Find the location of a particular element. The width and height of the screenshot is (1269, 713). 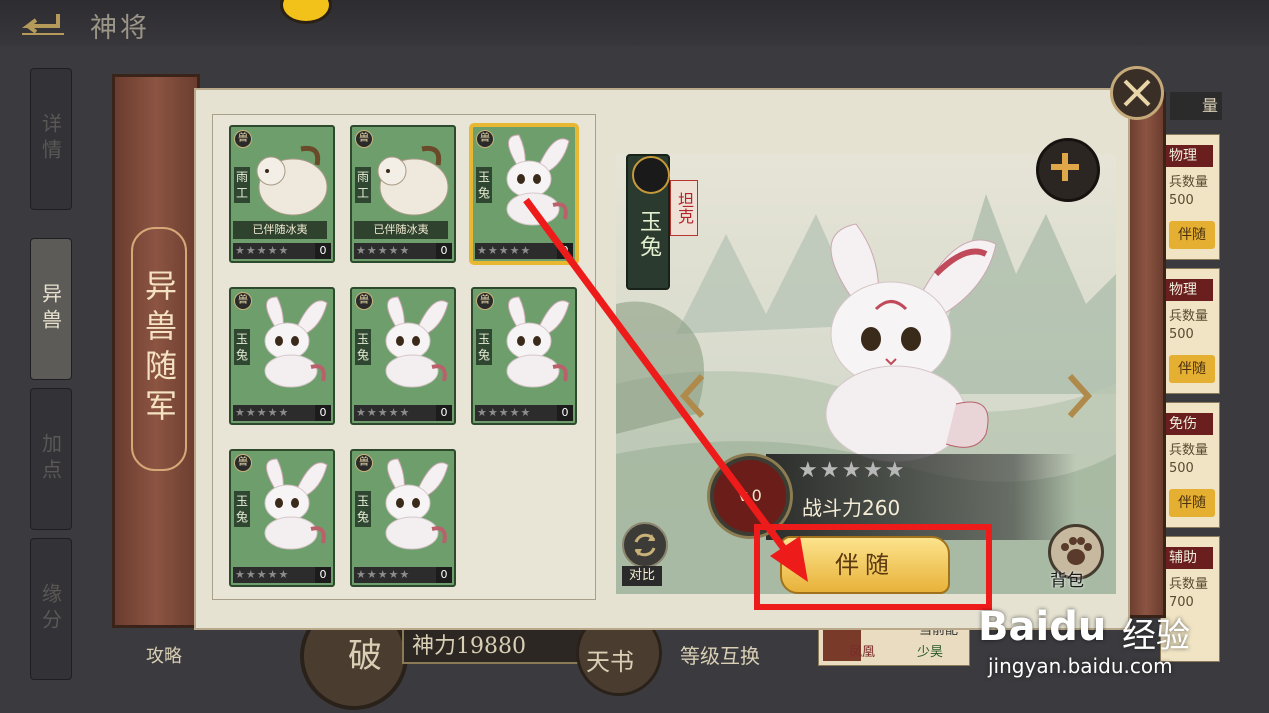

beast-card: 兽雨工已伴随冰夷 ★★★★★ 0 is located at coordinates (403, 194).